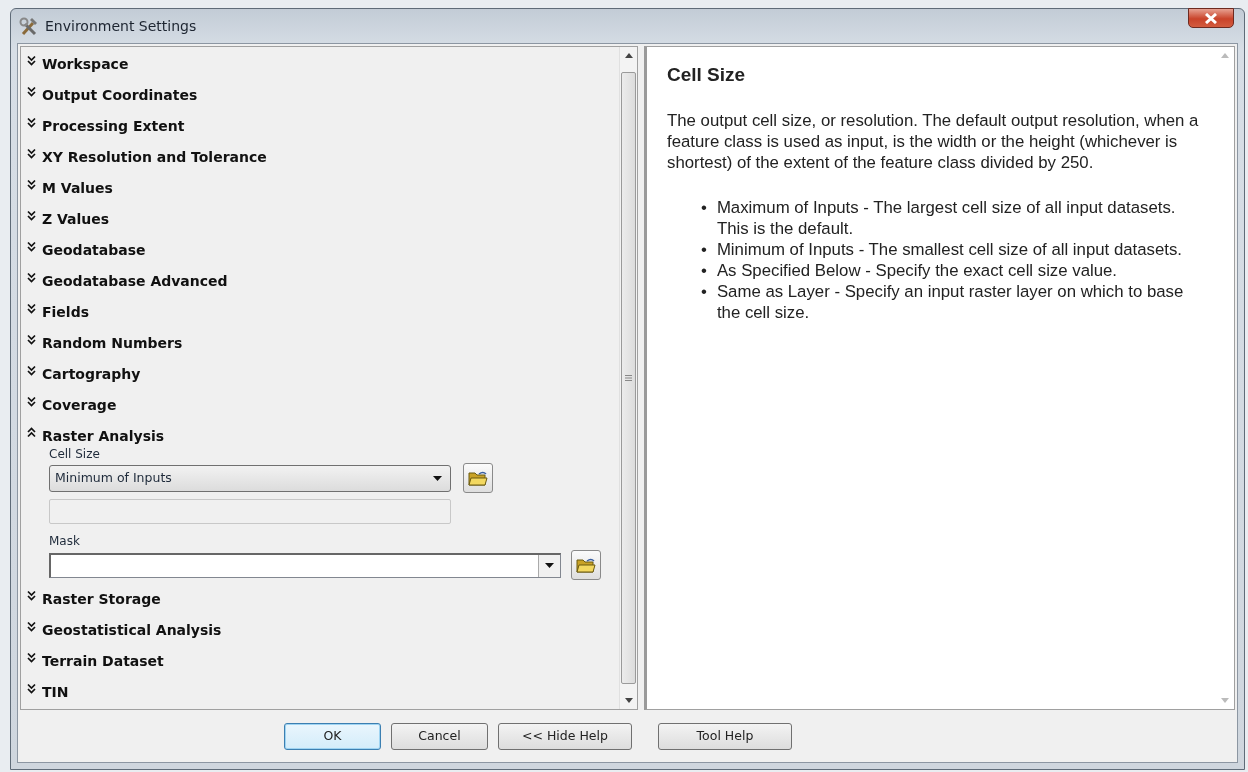 This screenshot has width=1248, height=772. What do you see at coordinates (65, 312) in the screenshot?
I see `section-header: Fields` at bounding box center [65, 312].